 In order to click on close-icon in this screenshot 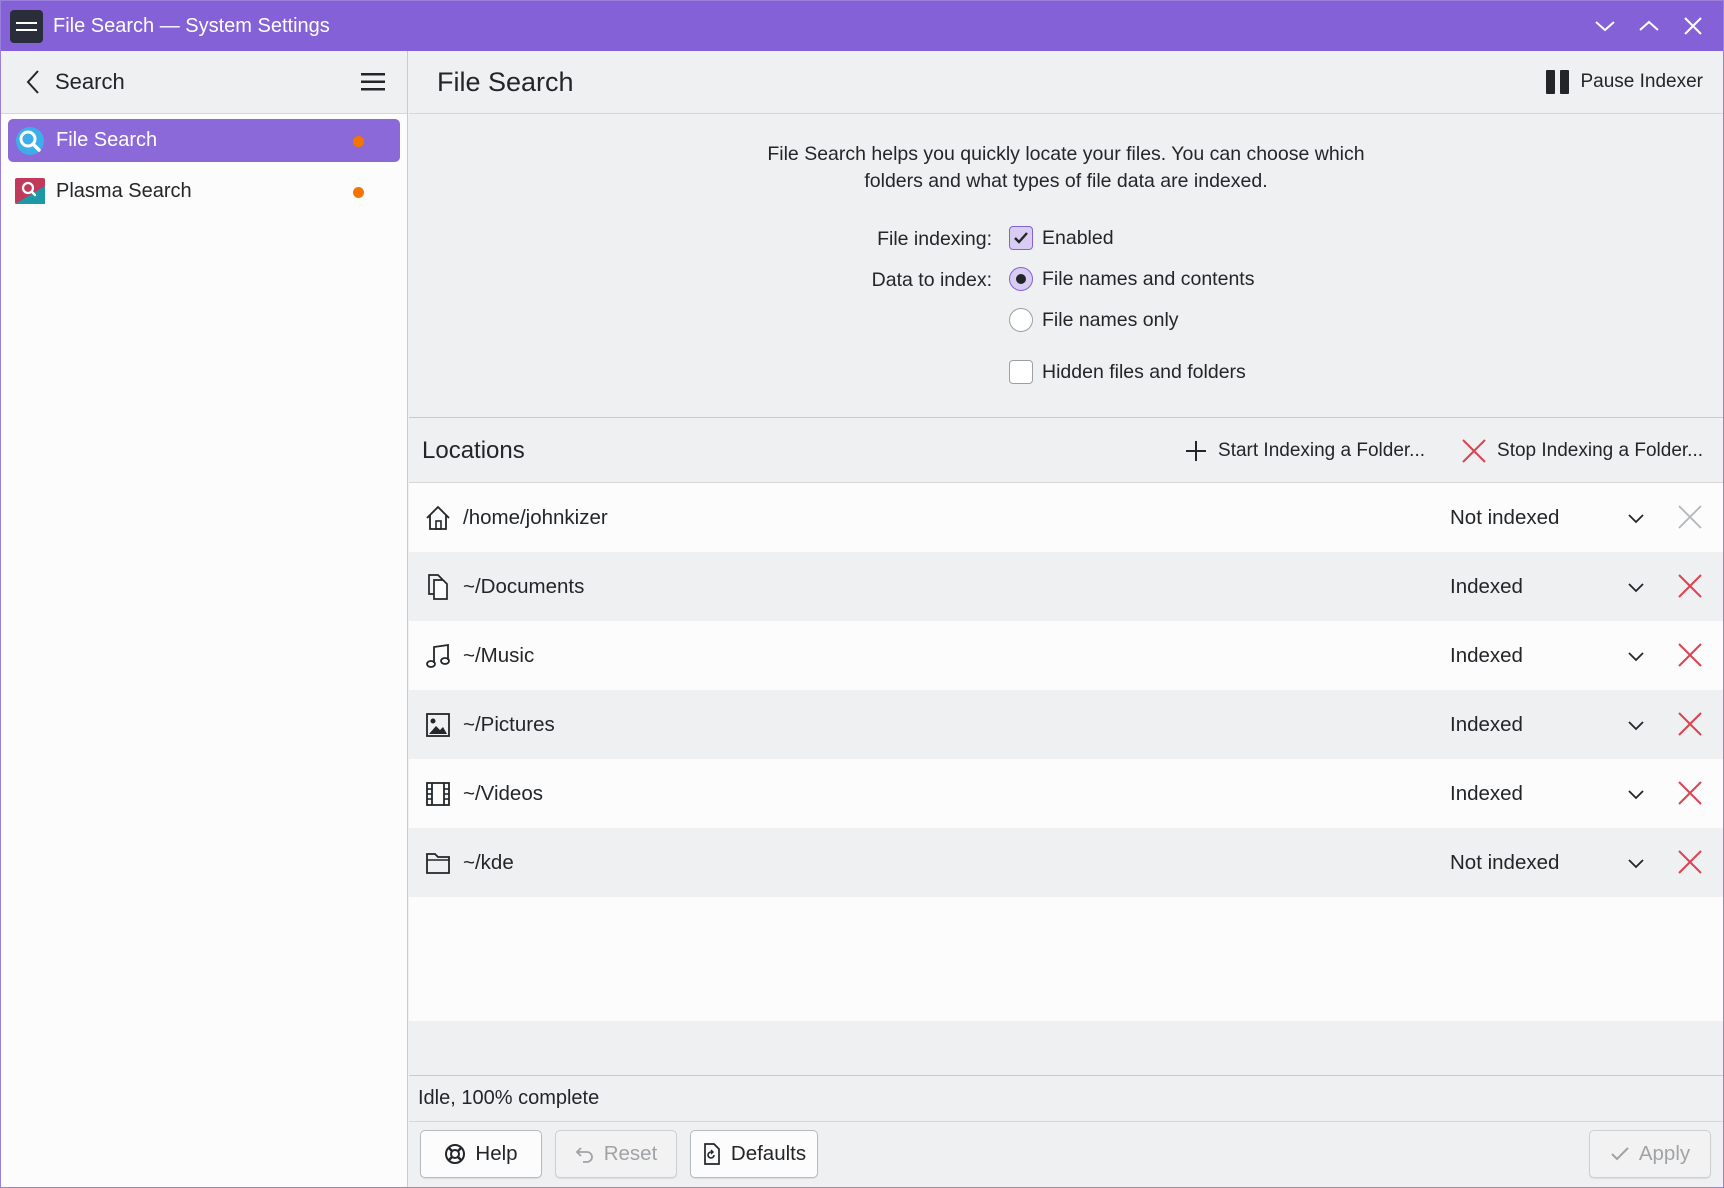, I will do `click(1693, 26)`.